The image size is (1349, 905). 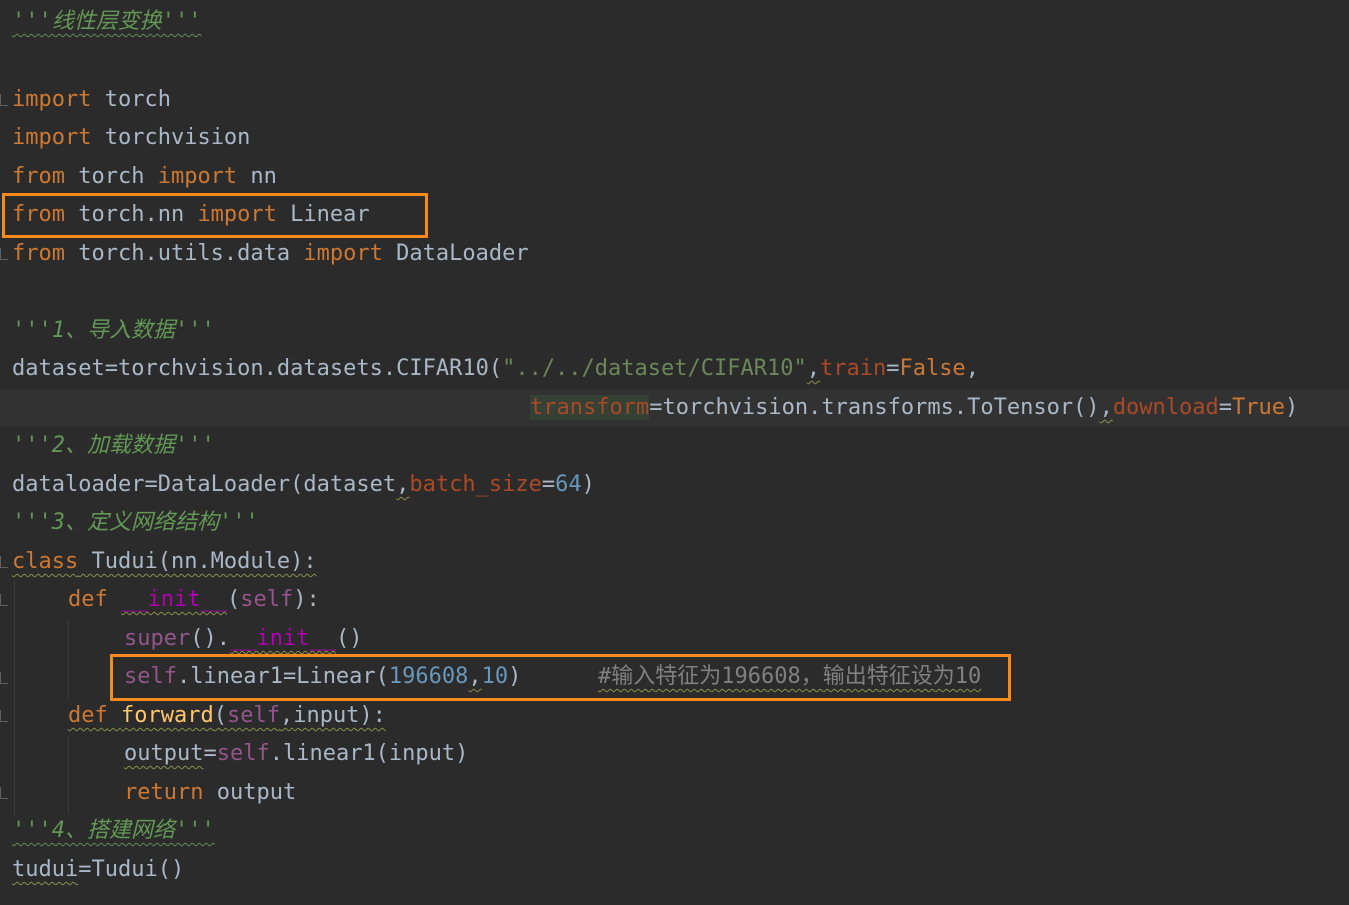 What do you see at coordinates (475, 484) in the screenshot?
I see `parameter: batch_size` at bounding box center [475, 484].